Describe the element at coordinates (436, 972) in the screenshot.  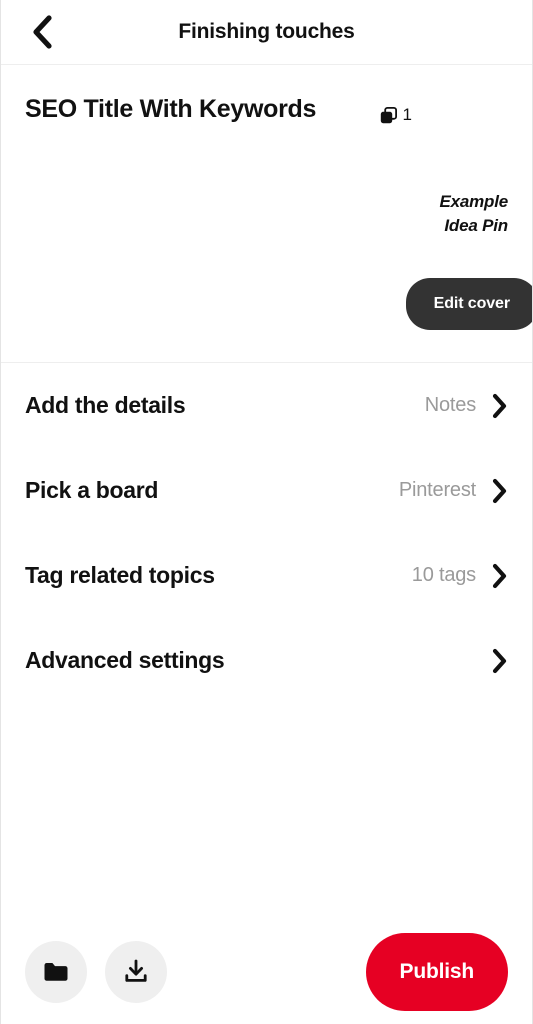
I see `publish-button: Publish` at that location.